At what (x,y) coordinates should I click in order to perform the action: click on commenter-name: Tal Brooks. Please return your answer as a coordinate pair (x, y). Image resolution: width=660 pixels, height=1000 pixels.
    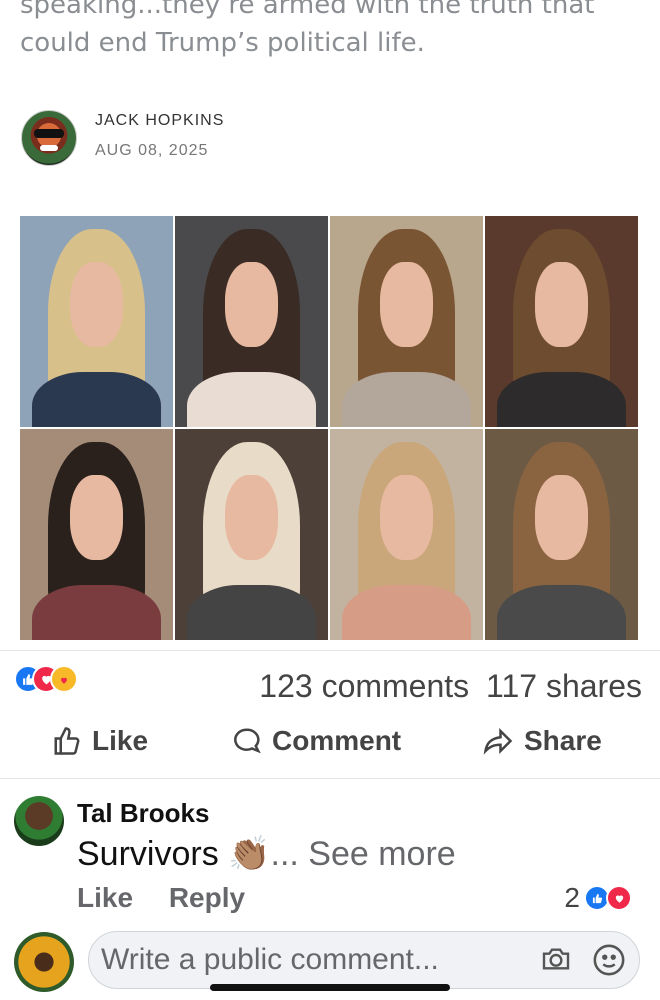
    Looking at the image, I should click on (143, 813).